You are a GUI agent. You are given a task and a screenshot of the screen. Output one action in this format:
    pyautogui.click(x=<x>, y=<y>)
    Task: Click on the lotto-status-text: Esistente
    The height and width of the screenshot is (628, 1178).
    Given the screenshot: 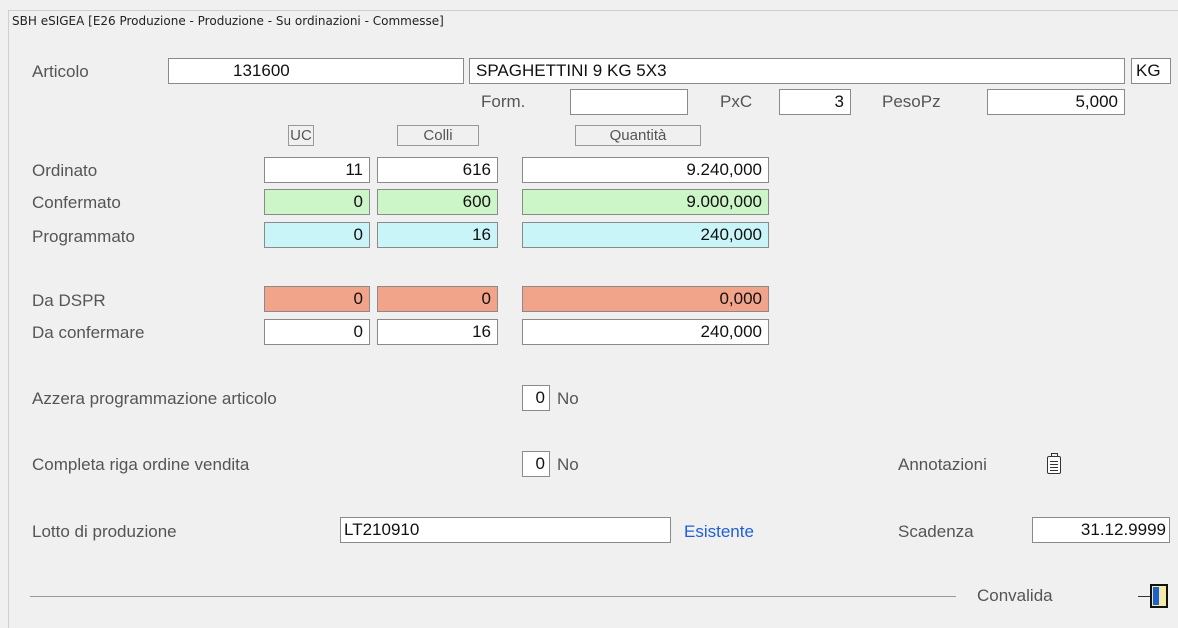 What is the action you would take?
    pyautogui.click(x=719, y=531)
    